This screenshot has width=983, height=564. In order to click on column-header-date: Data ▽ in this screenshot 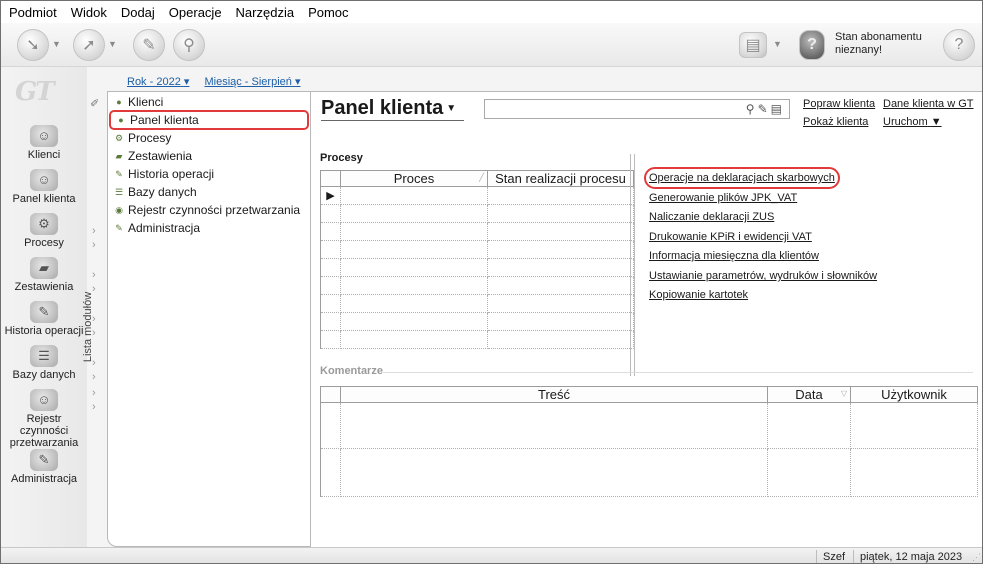, I will do `click(809, 394)`.